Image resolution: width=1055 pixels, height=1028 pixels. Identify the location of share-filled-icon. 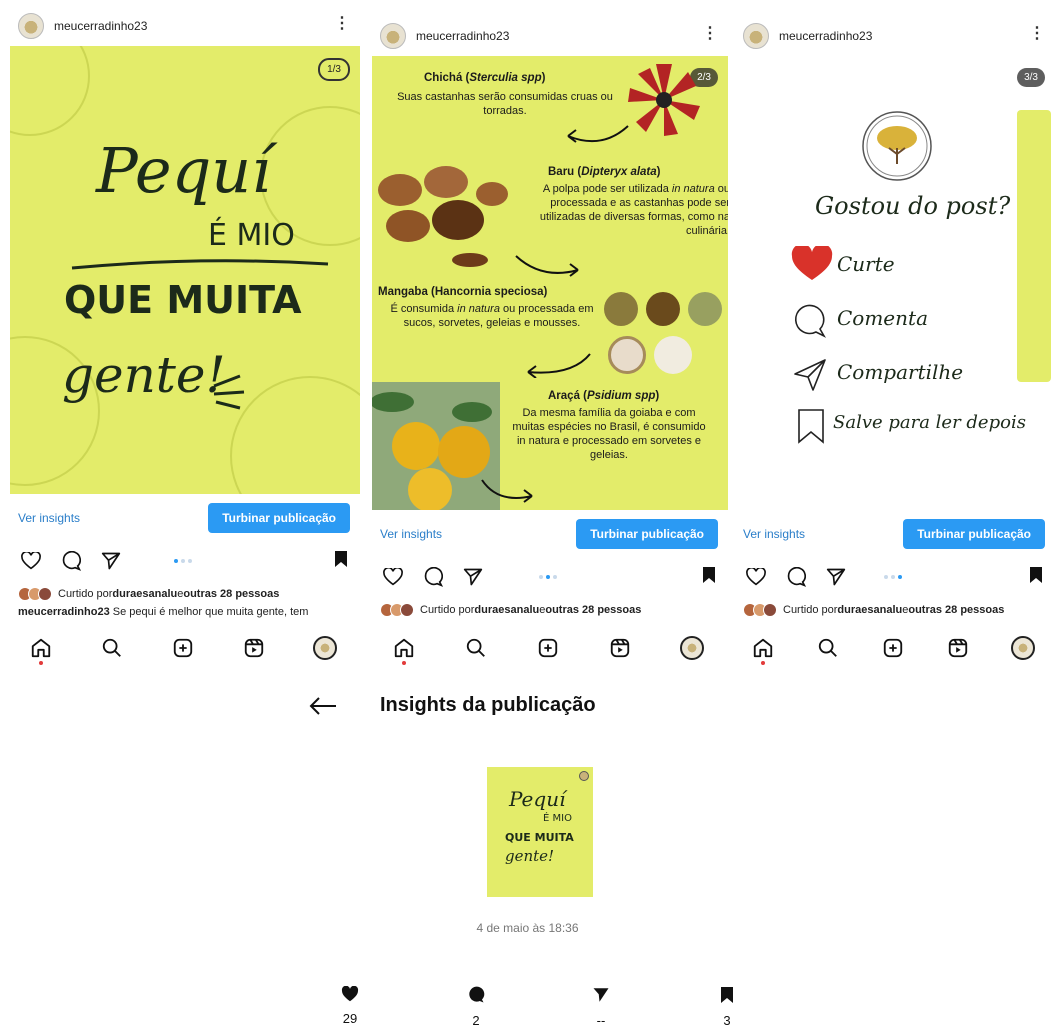
(601, 995).